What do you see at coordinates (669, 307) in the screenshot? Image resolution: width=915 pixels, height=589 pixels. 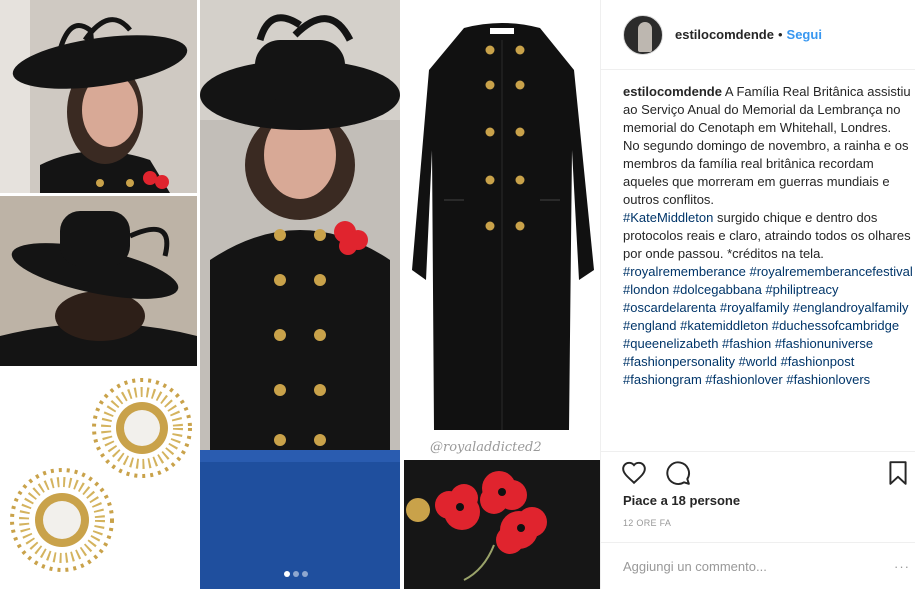 I see `hashtag: #oscardelarenta` at bounding box center [669, 307].